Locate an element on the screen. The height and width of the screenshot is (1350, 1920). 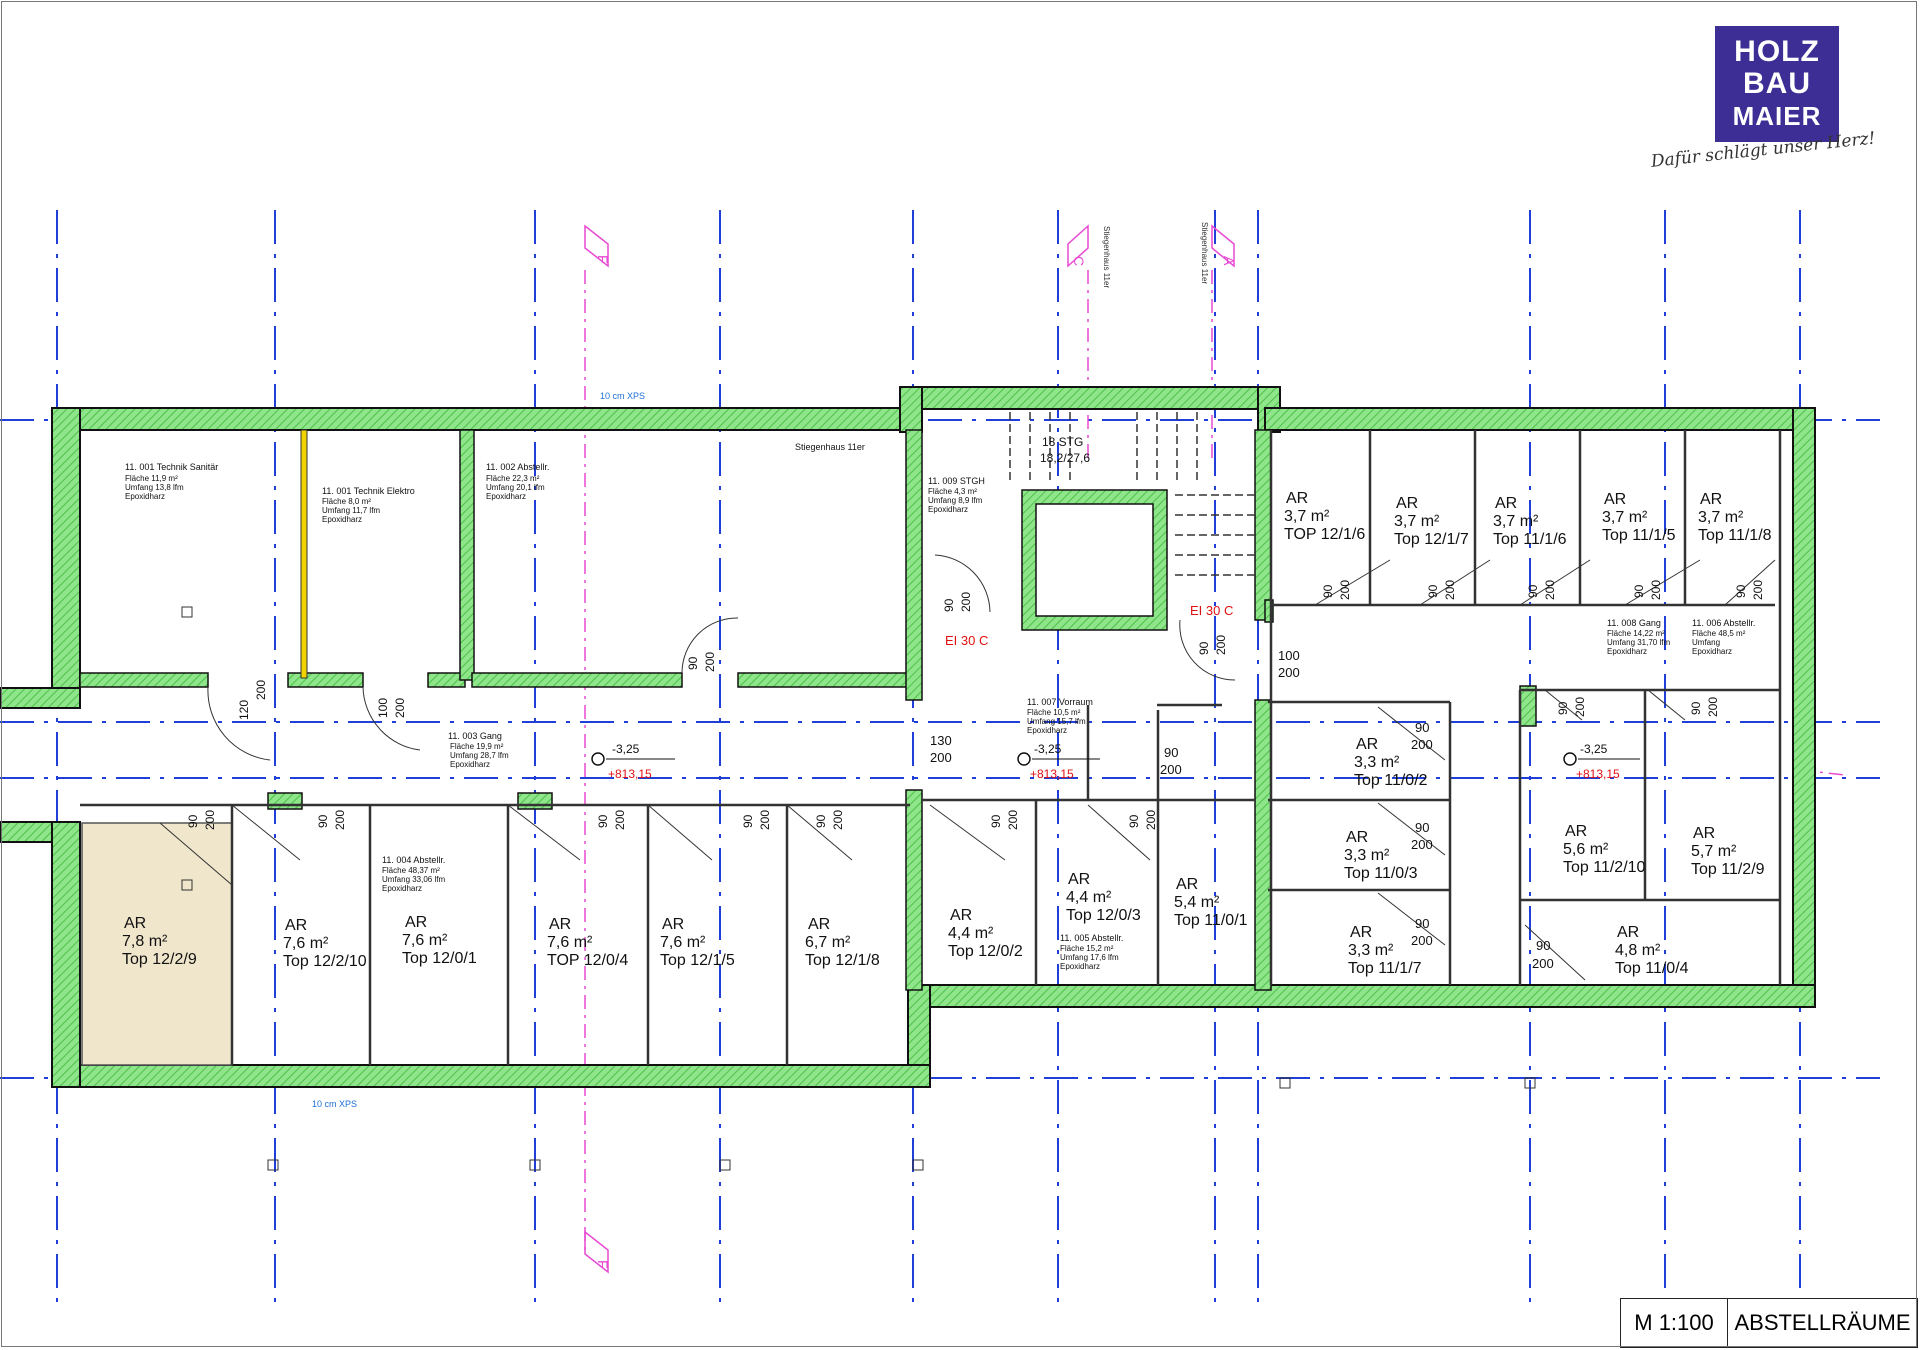
fire-rating-label: EI 30 C is located at coordinates (1211, 610).